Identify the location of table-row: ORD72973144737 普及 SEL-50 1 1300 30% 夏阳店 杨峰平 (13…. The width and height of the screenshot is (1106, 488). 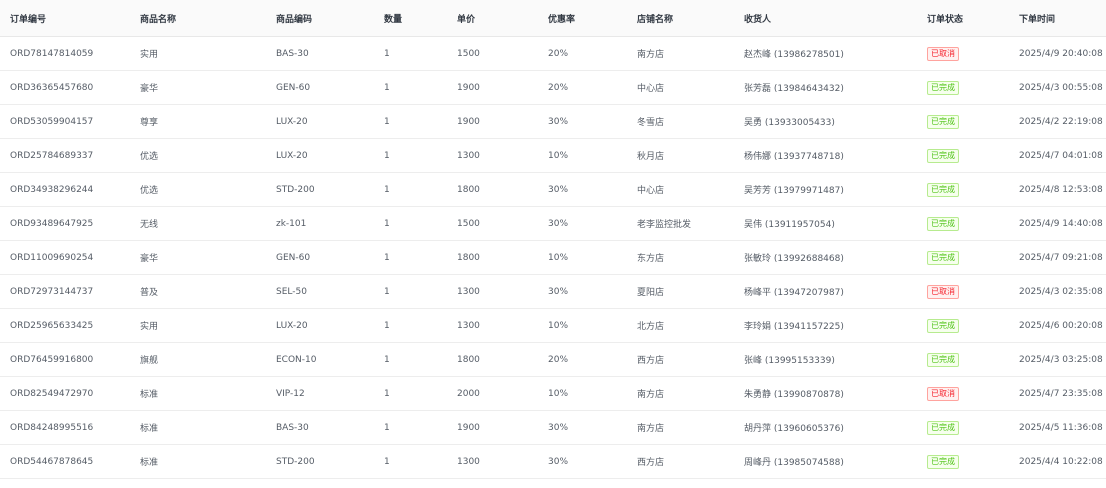
(553, 291).